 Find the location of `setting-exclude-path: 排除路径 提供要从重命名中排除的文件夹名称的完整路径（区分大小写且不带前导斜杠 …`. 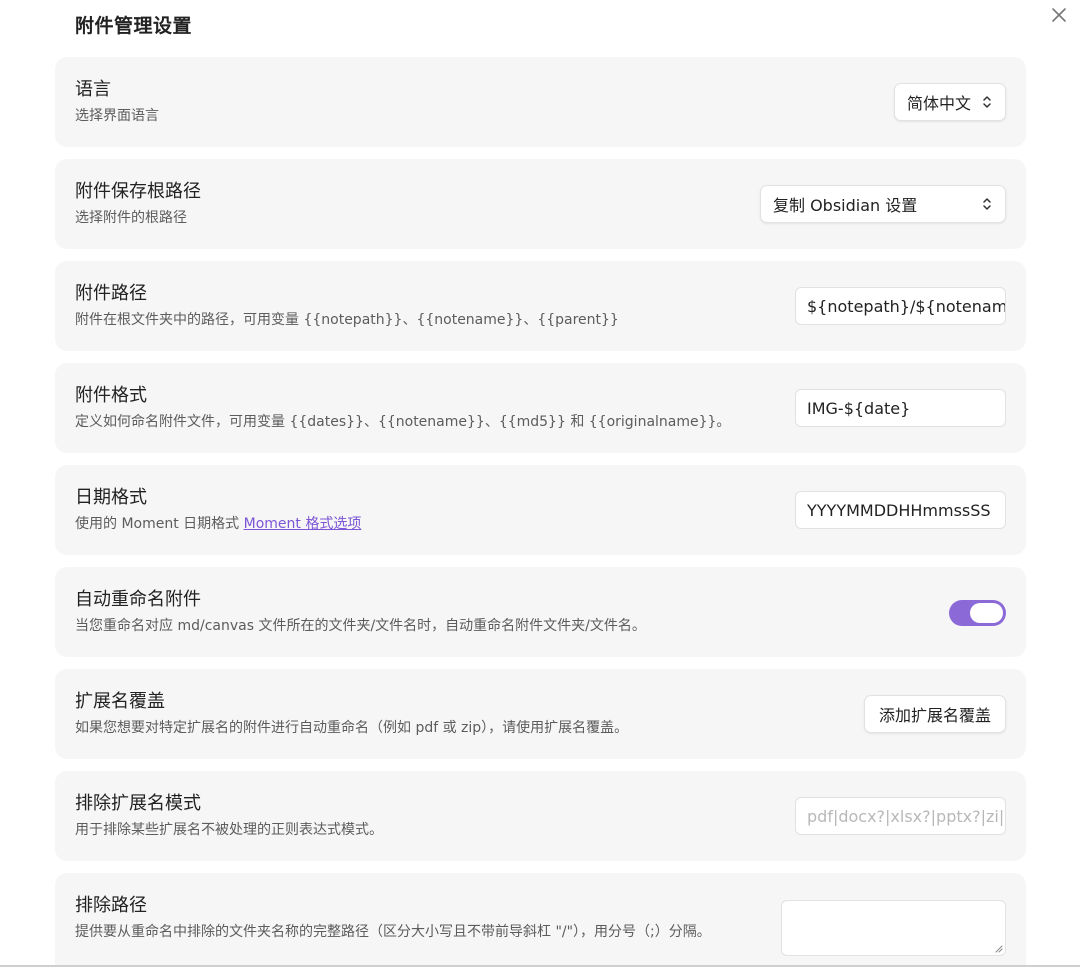

setting-exclude-path: 排除路径 提供要从重命名中排除的文件夹名称的完整路径（区分大小写且不带前导斜杠 … is located at coordinates (540, 920).